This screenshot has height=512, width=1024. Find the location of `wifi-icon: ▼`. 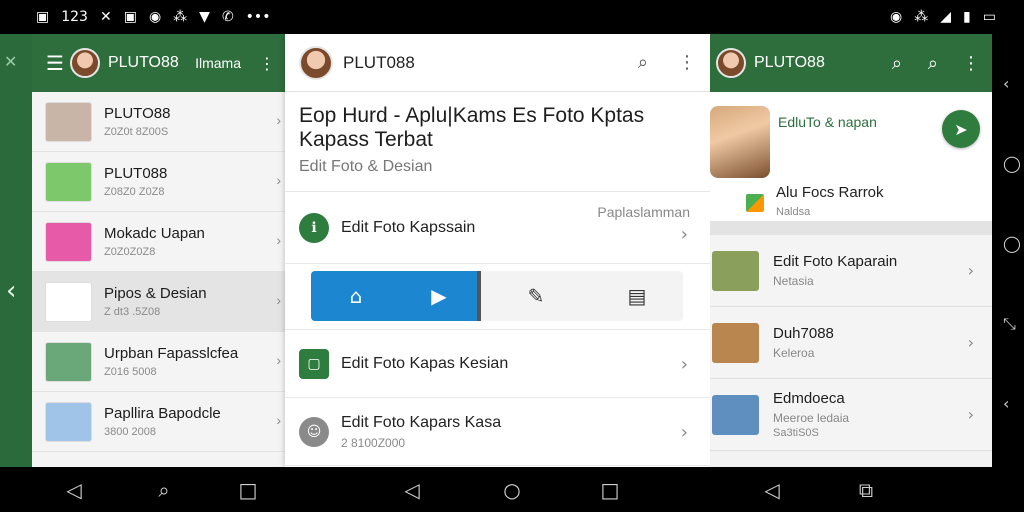

wifi-icon: ▼ is located at coordinates (204, 17).